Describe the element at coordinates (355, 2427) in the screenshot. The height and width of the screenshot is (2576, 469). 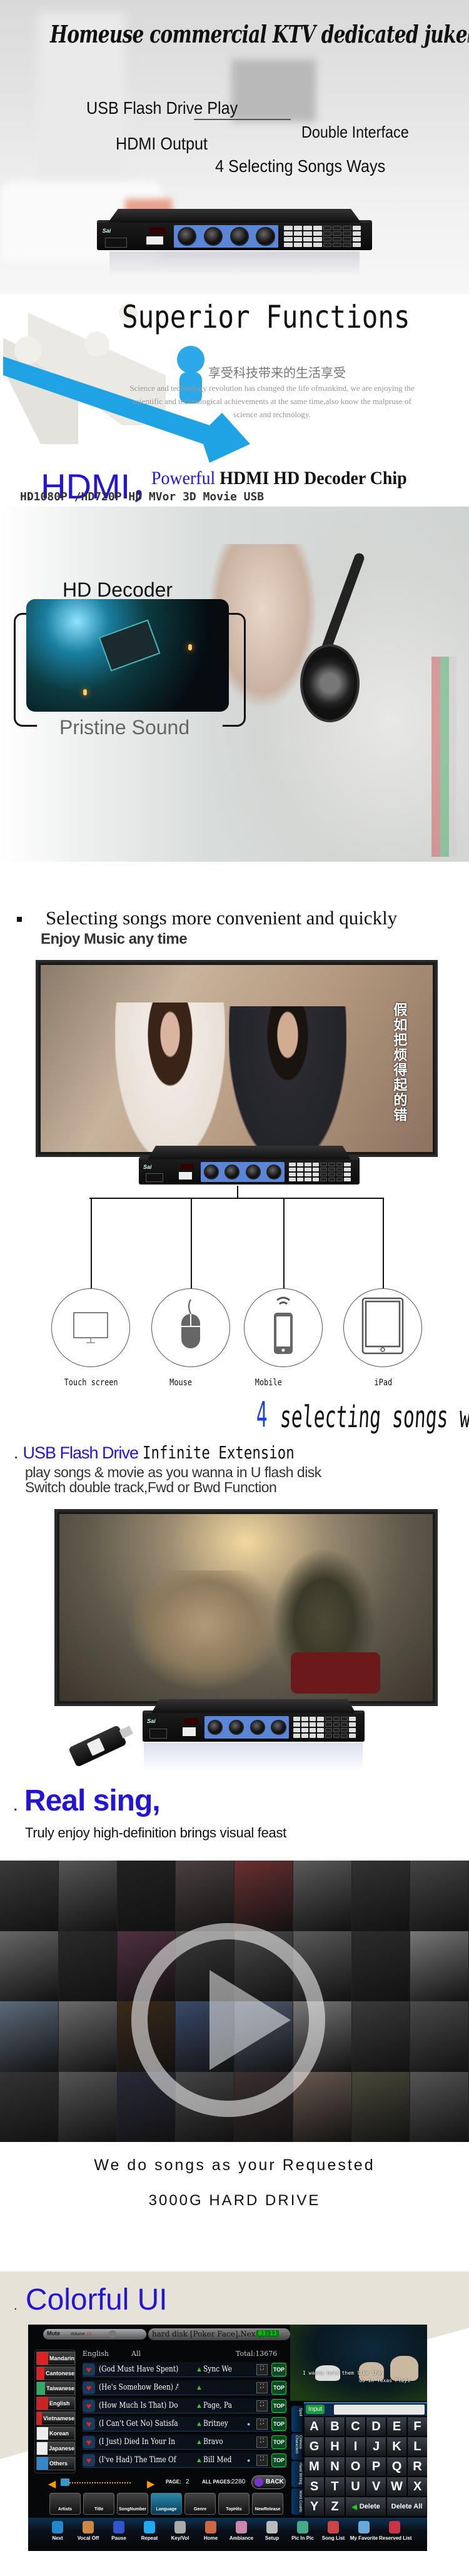
I see `key-c: C` at that location.